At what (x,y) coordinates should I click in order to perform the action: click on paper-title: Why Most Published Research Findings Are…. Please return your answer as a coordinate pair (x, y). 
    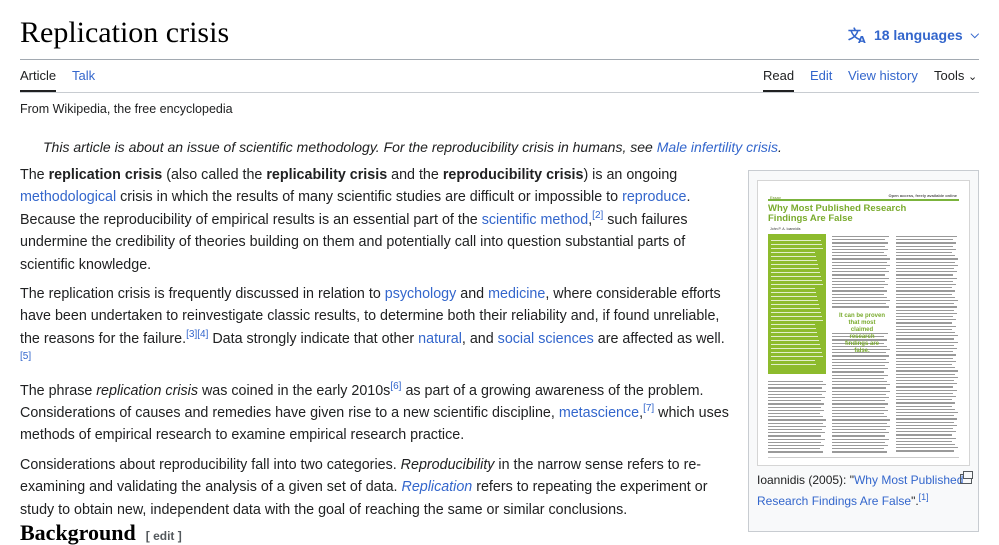
    Looking at the image, I should click on (837, 213).